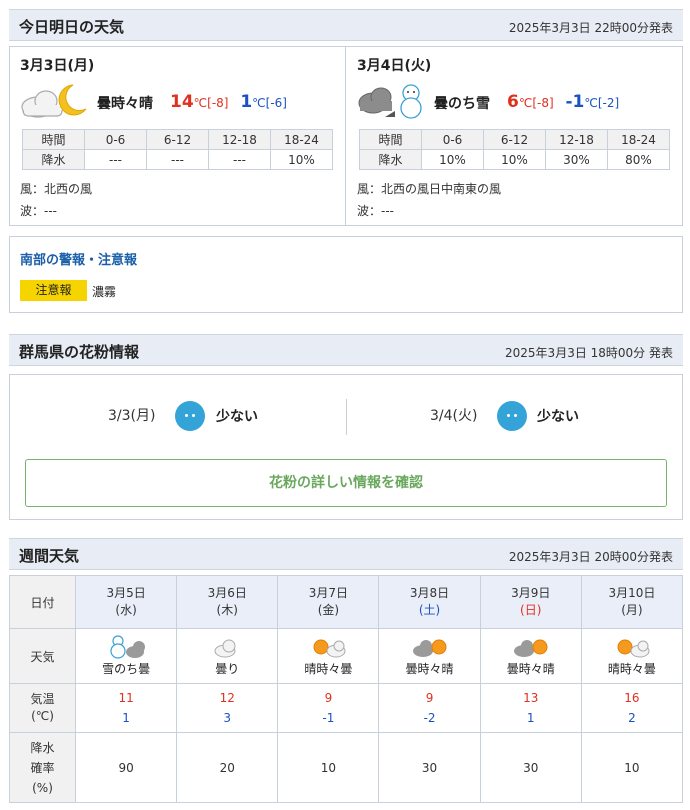 The width and height of the screenshot is (690, 810). I want to click on temp-unit-label: (℃), so click(42, 716).